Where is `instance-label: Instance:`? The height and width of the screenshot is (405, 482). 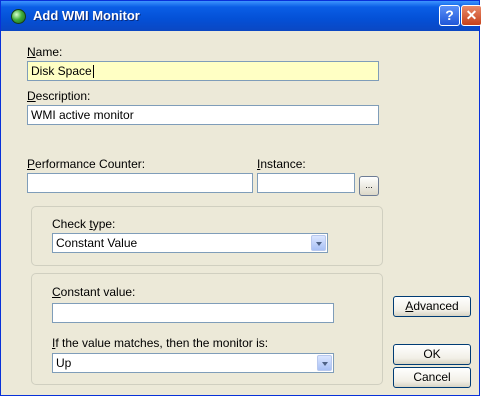
instance-label: Instance: is located at coordinates (281, 164).